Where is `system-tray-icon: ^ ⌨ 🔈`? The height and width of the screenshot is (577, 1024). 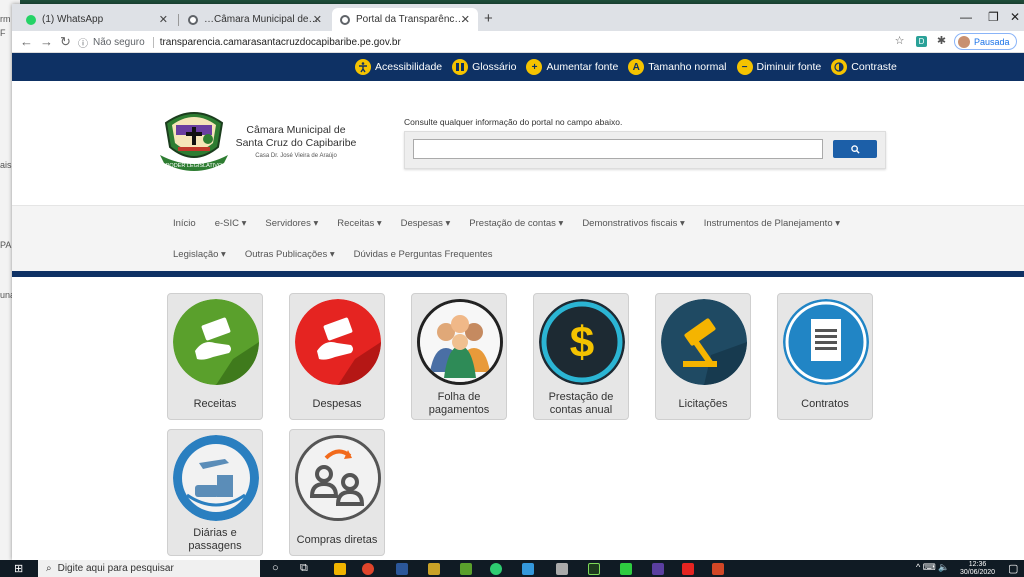
system-tray-icon: ^ ⌨ 🔈 is located at coordinates (932, 567).